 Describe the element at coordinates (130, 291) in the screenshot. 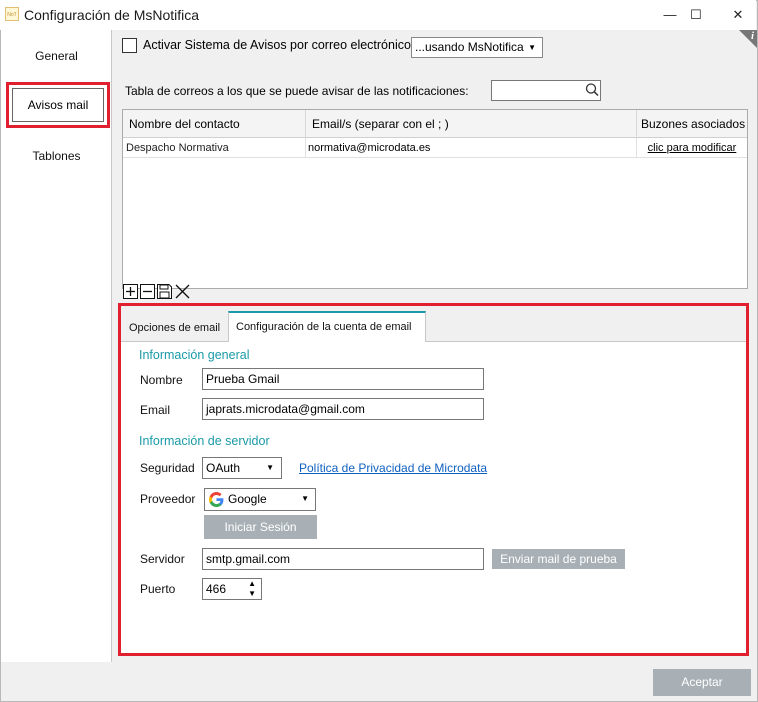

I see `add-row-icon` at that location.